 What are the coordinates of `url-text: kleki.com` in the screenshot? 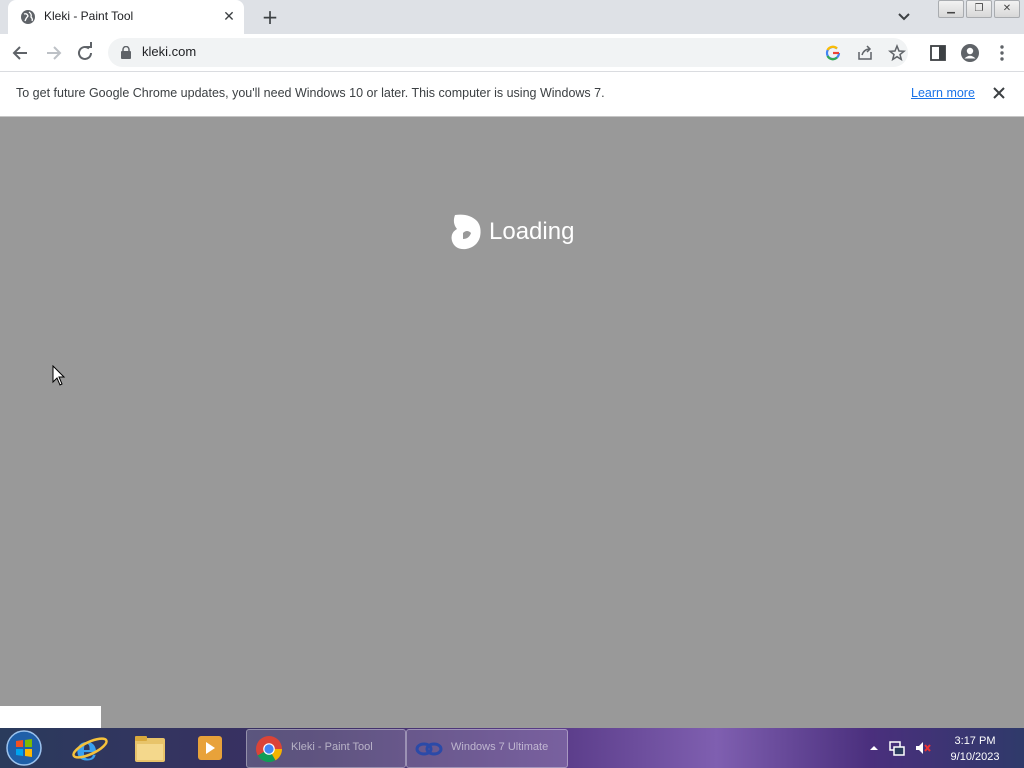 It's located at (169, 51).